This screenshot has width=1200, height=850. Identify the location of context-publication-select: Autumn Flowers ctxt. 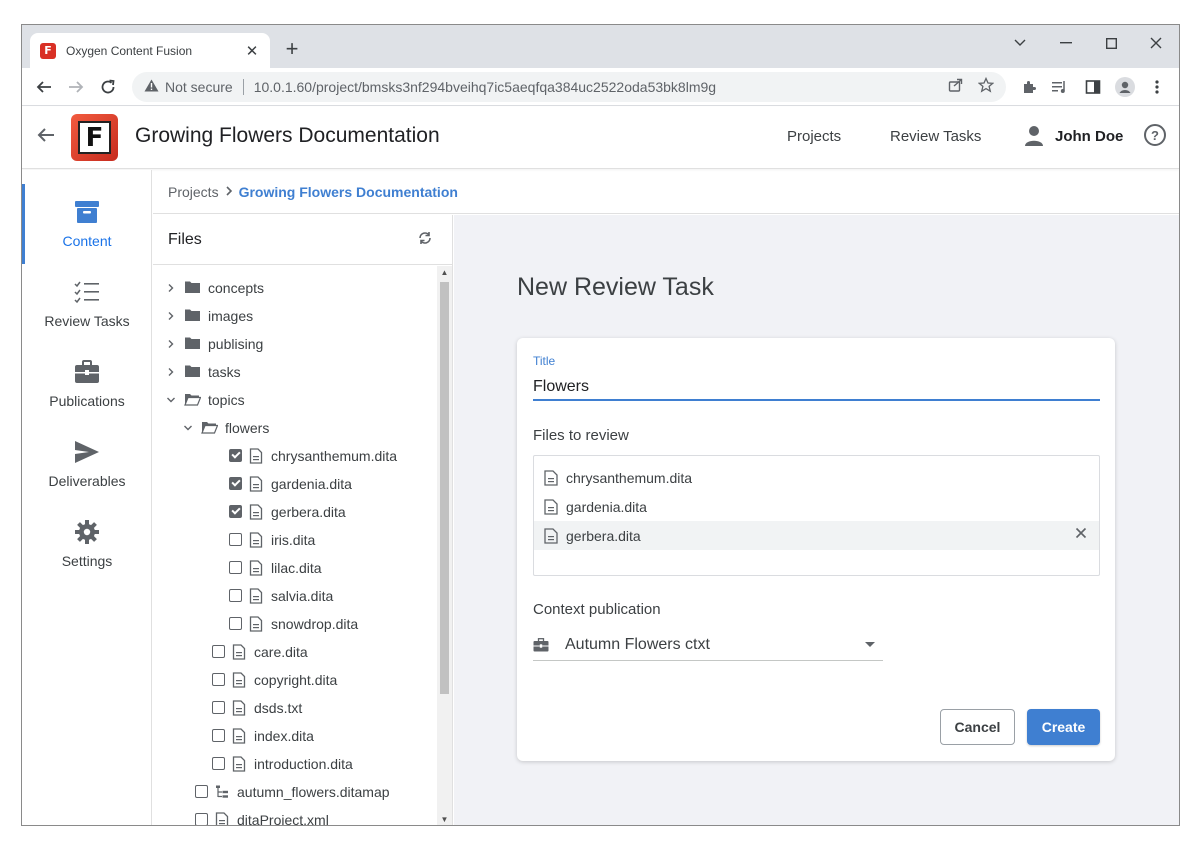
(708, 645).